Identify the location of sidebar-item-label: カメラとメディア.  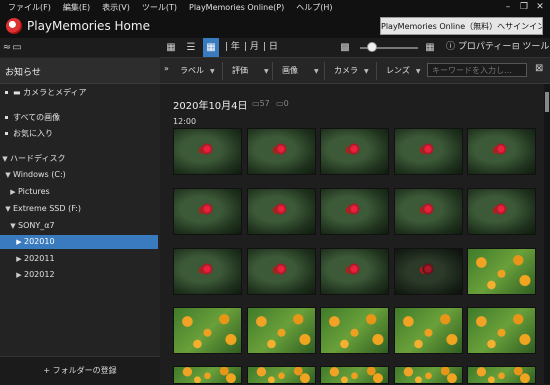
(55, 92).